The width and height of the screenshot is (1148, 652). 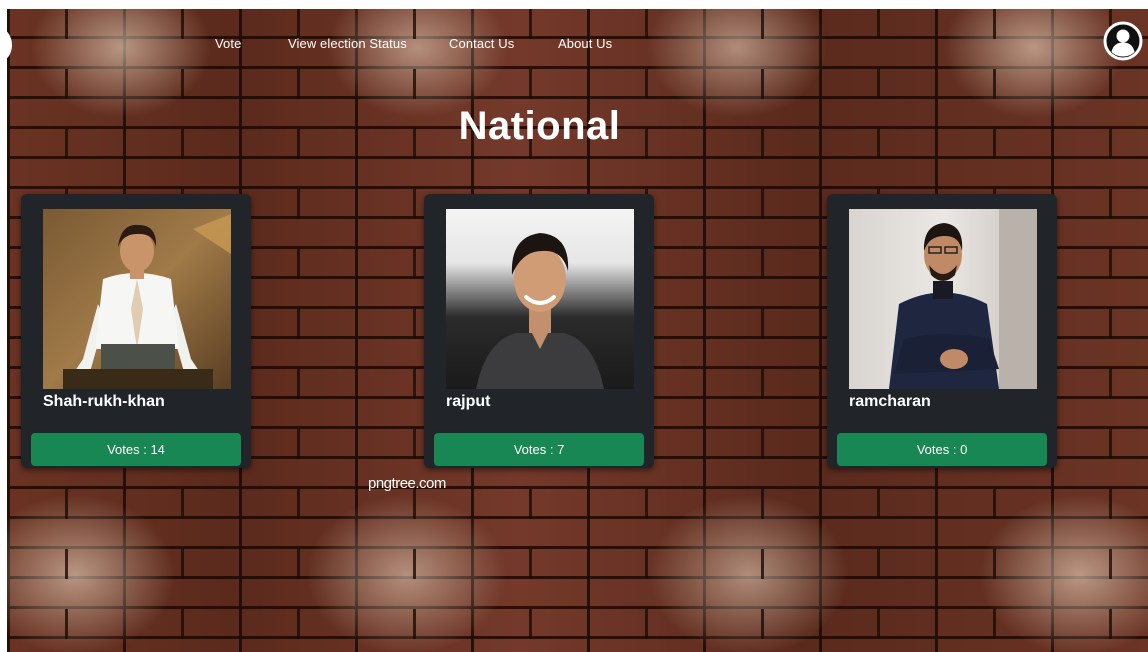 I want to click on candidate-name: Shah-rukh-khan, so click(x=104, y=401).